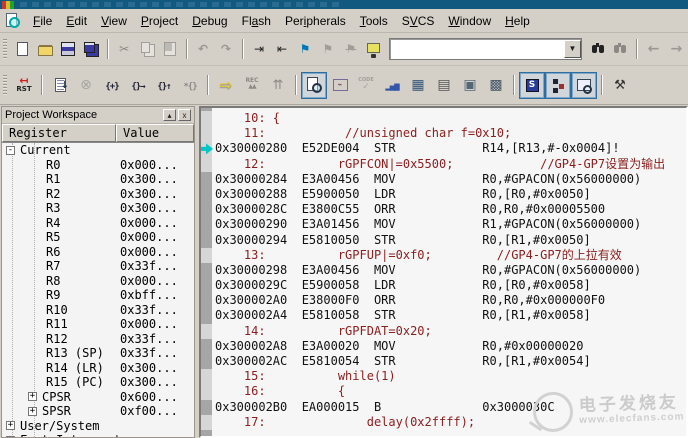  What do you see at coordinates (340, 85) in the screenshot?
I see `analyzer-window-button` at bounding box center [340, 85].